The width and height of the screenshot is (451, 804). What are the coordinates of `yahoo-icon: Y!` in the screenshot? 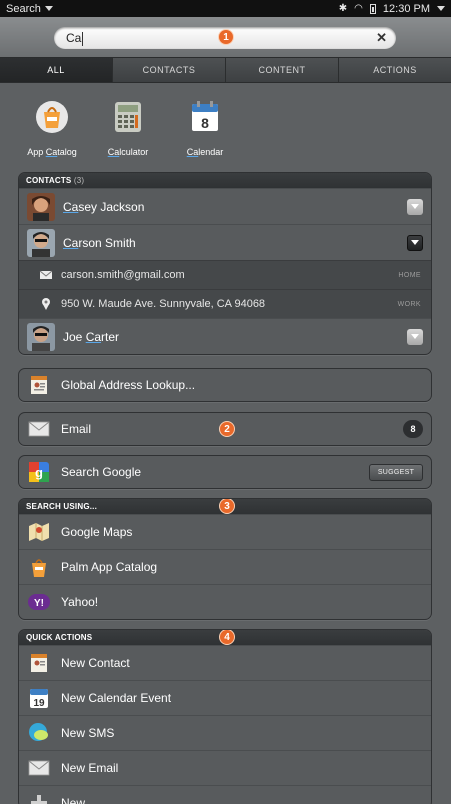 It's located at (39, 602).